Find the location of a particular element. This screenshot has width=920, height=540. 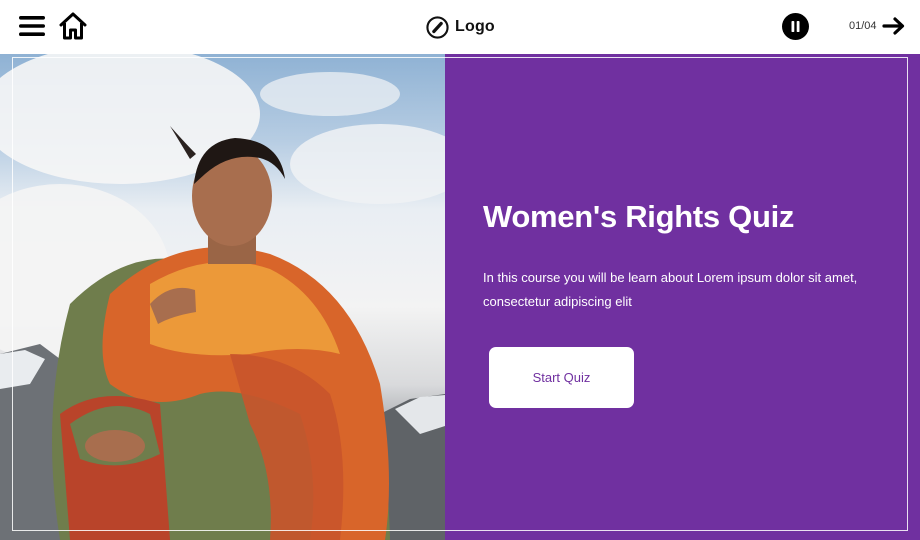

circle-slash-icon is located at coordinates (437, 27).